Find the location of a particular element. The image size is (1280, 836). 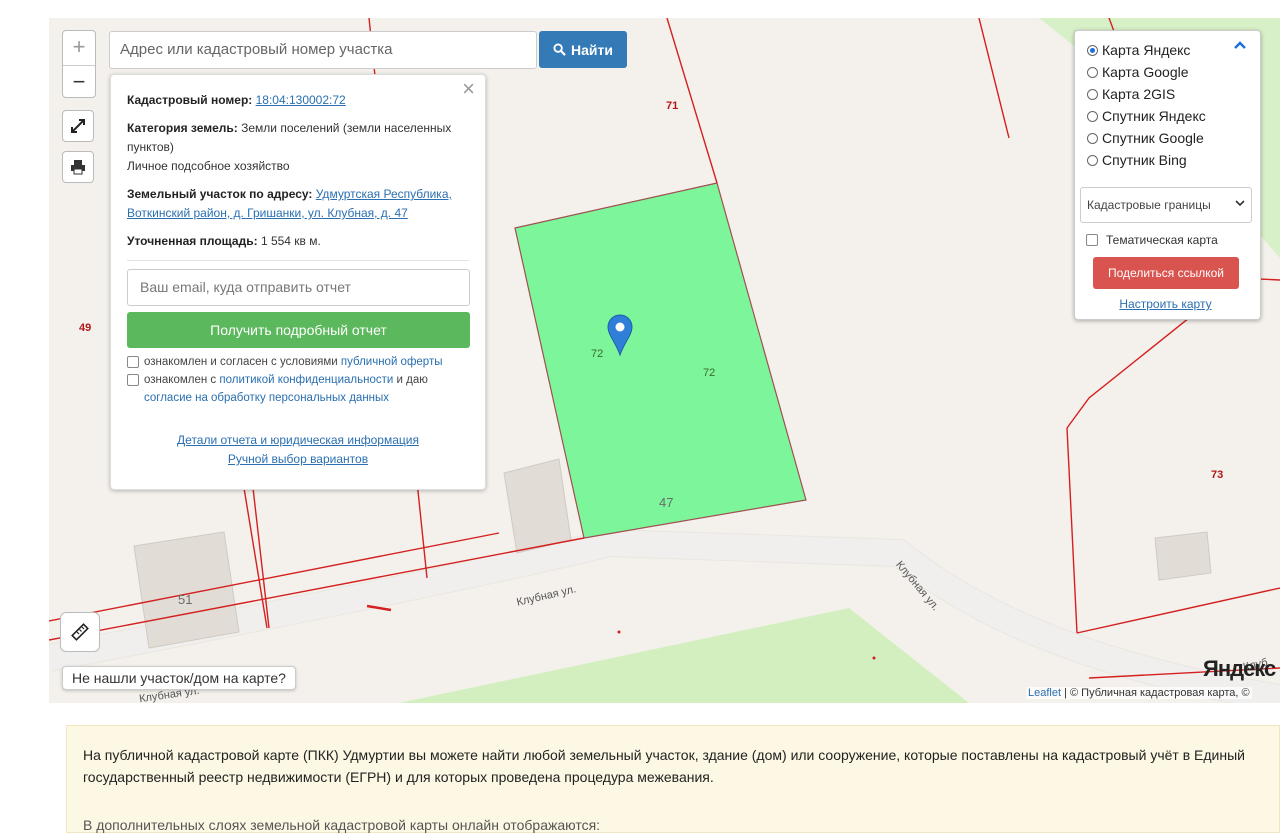

area-label: Уточненная площадь: is located at coordinates (192, 241).